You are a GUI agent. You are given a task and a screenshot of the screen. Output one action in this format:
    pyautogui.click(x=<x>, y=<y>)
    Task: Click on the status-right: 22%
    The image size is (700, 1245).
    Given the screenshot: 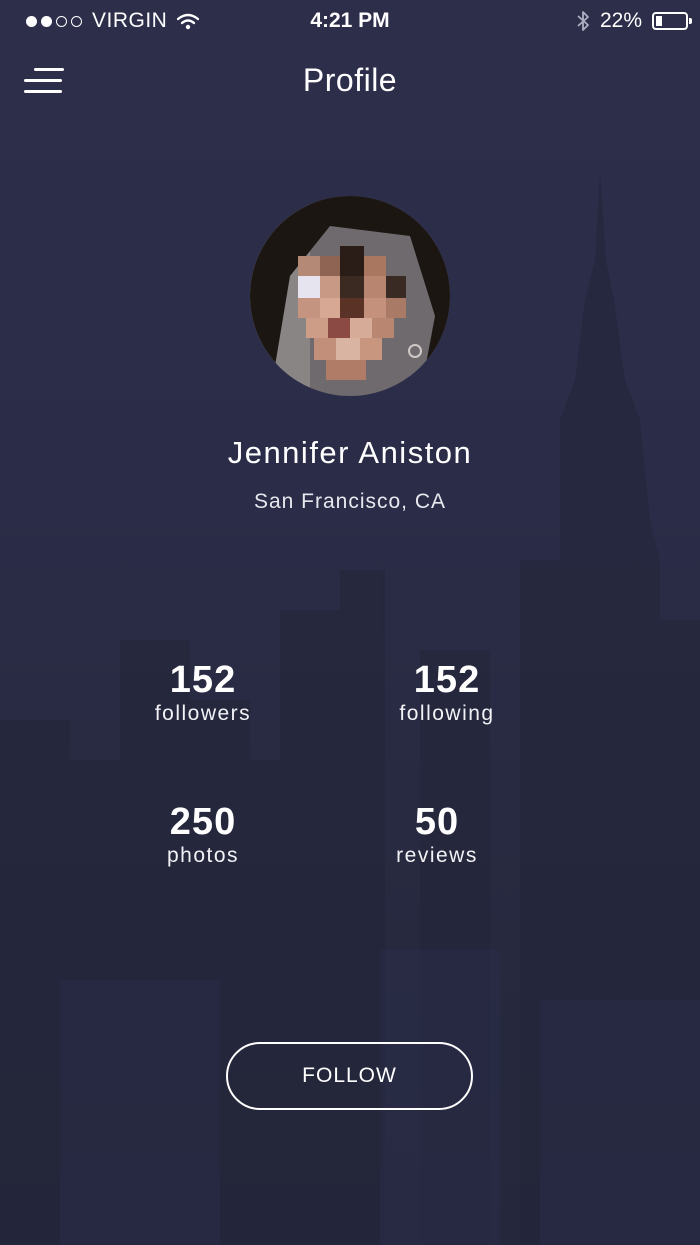 What is the action you would take?
    pyautogui.click(x=634, y=21)
    